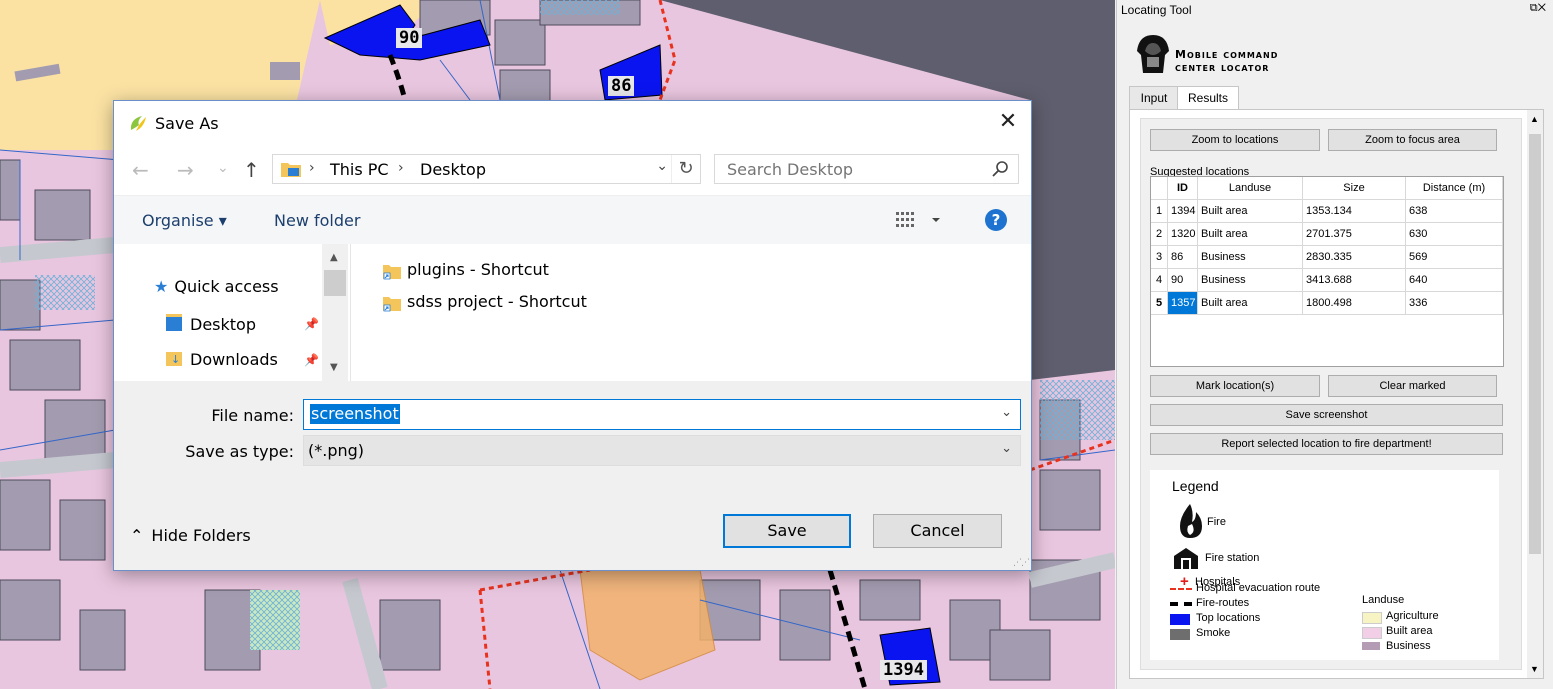 The width and height of the screenshot is (1553, 689). Describe the element at coordinates (140, 170) in the screenshot. I see `back-arrow-icon: ←` at that location.